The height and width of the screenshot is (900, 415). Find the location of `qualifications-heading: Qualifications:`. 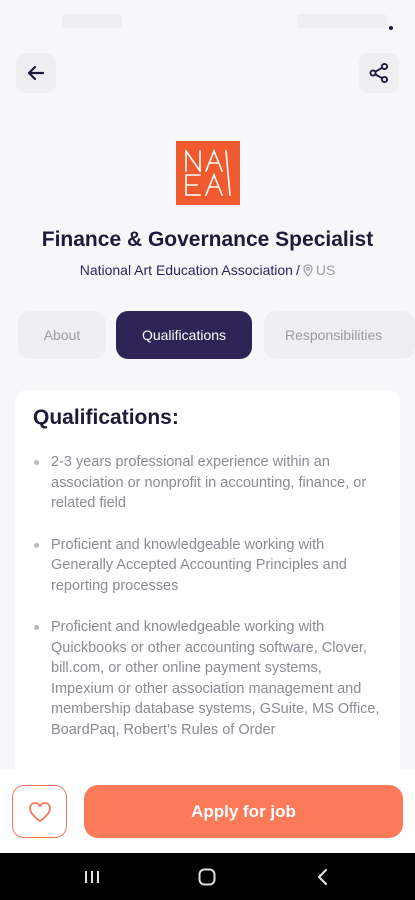

qualifications-heading: Qualifications: is located at coordinates (106, 417).